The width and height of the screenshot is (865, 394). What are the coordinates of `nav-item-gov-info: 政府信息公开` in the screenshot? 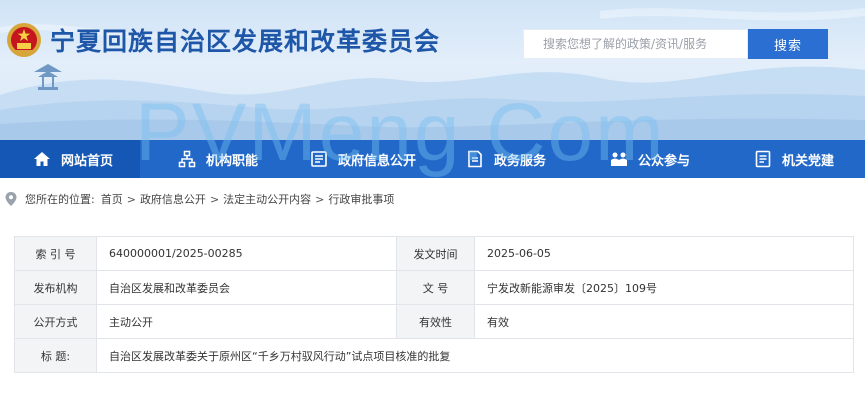 It's located at (363, 159).